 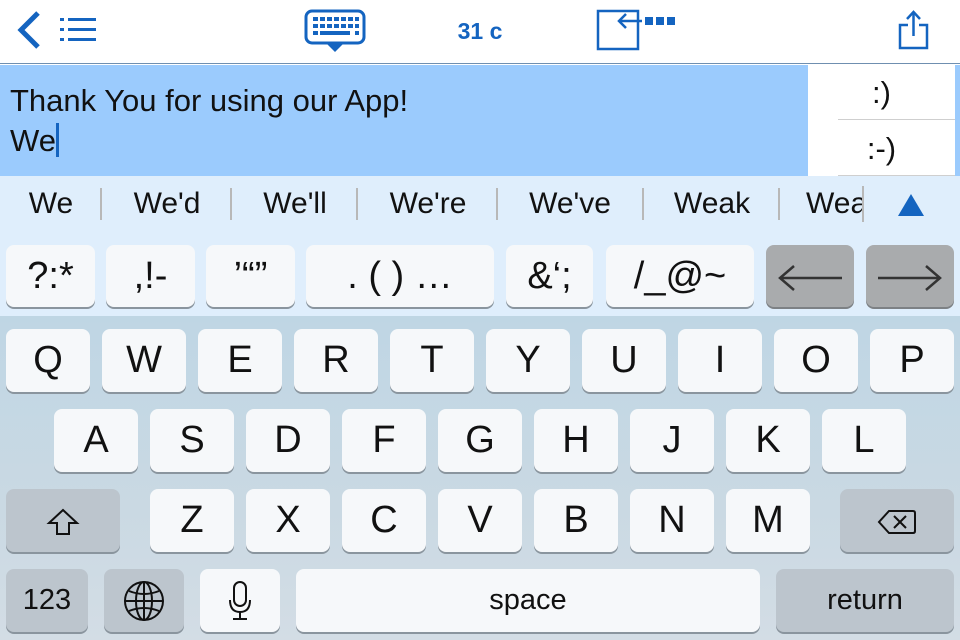 What do you see at coordinates (96, 440) in the screenshot?
I see `key-a: A` at bounding box center [96, 440].